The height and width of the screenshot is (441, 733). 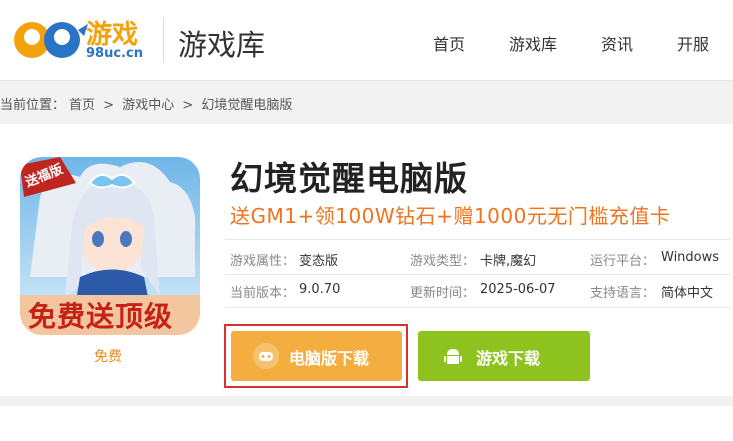 What do you see at coordinates (101, 316) in the screenshot?
I see `icon-banner: 免费送顶级` at bounding box center [101, 316].